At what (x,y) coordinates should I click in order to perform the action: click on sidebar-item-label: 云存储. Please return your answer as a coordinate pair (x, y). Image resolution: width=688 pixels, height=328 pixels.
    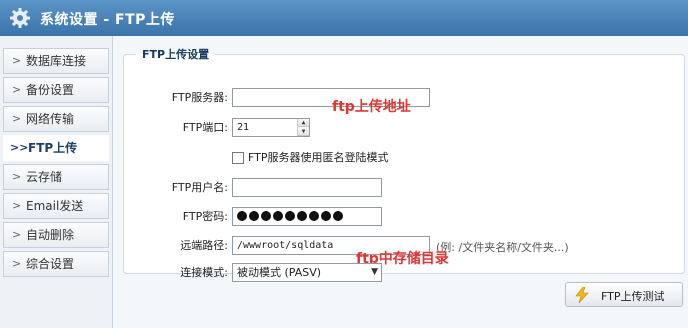
    Looking at the image, I should click on (44, 177).